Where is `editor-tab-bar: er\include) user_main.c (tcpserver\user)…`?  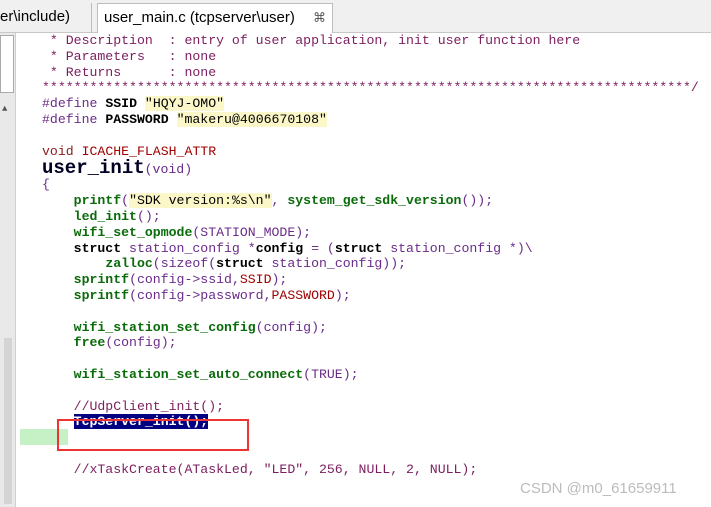 editor-tab-bar: er\include) user_main.c (tcpserver\user)… is located at coordinates (355, 16).